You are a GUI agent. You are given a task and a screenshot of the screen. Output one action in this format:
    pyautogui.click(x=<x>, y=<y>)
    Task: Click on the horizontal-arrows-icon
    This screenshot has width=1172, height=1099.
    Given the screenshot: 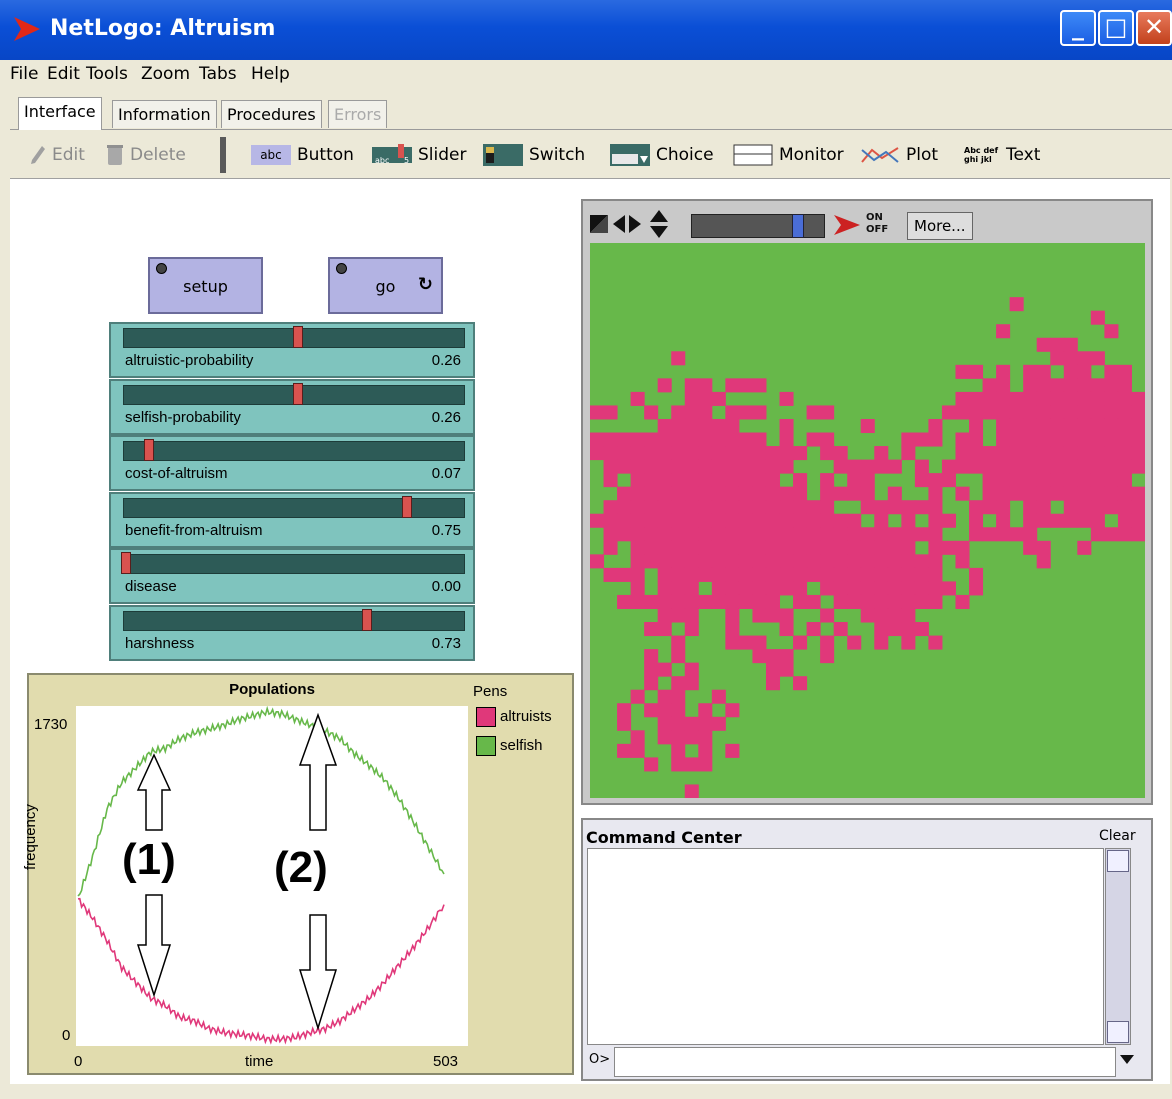 What is the action you would take?
    pyautogui.click(x=627, y=224)
    